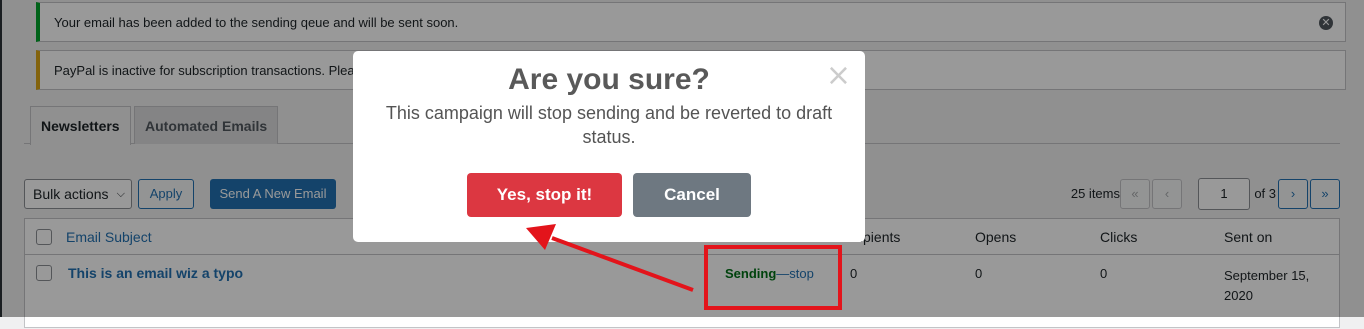  I want to click on annotation-arrow-icon, so click(610, 258).